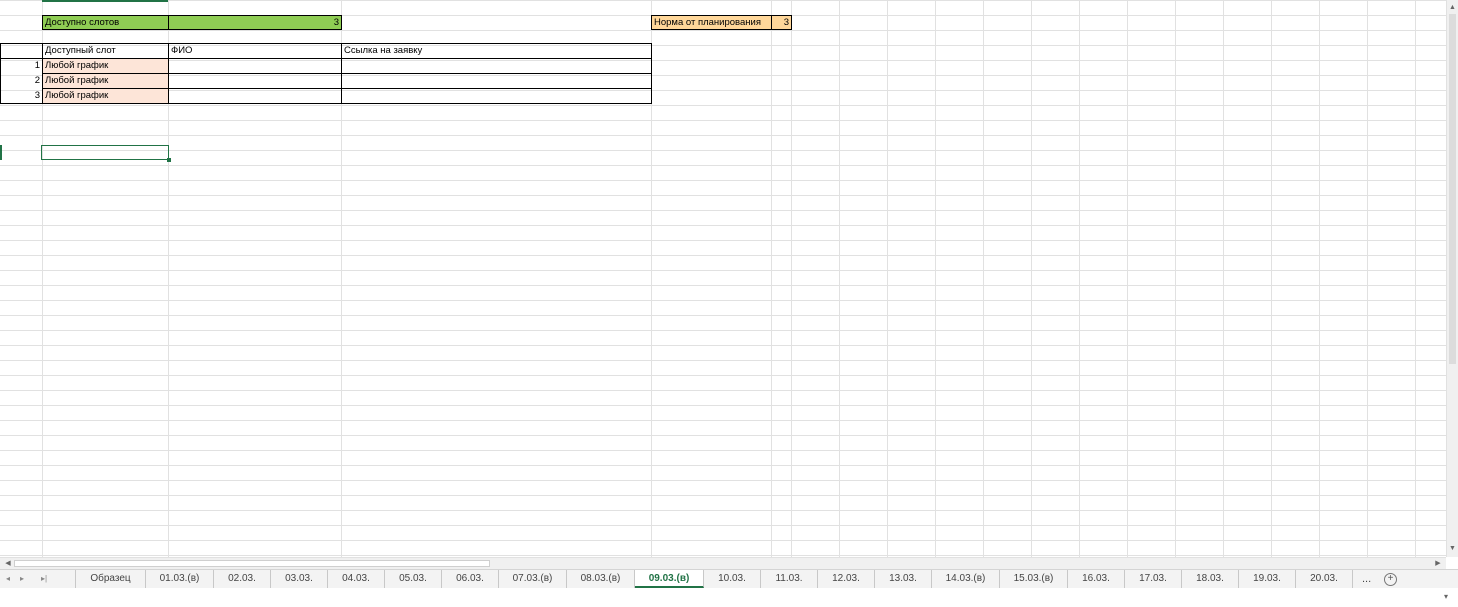  What do you see at coordinates (255, 51) in the screenshot?
I see `header-fio: ФИО` at bounding box center [255, 51].